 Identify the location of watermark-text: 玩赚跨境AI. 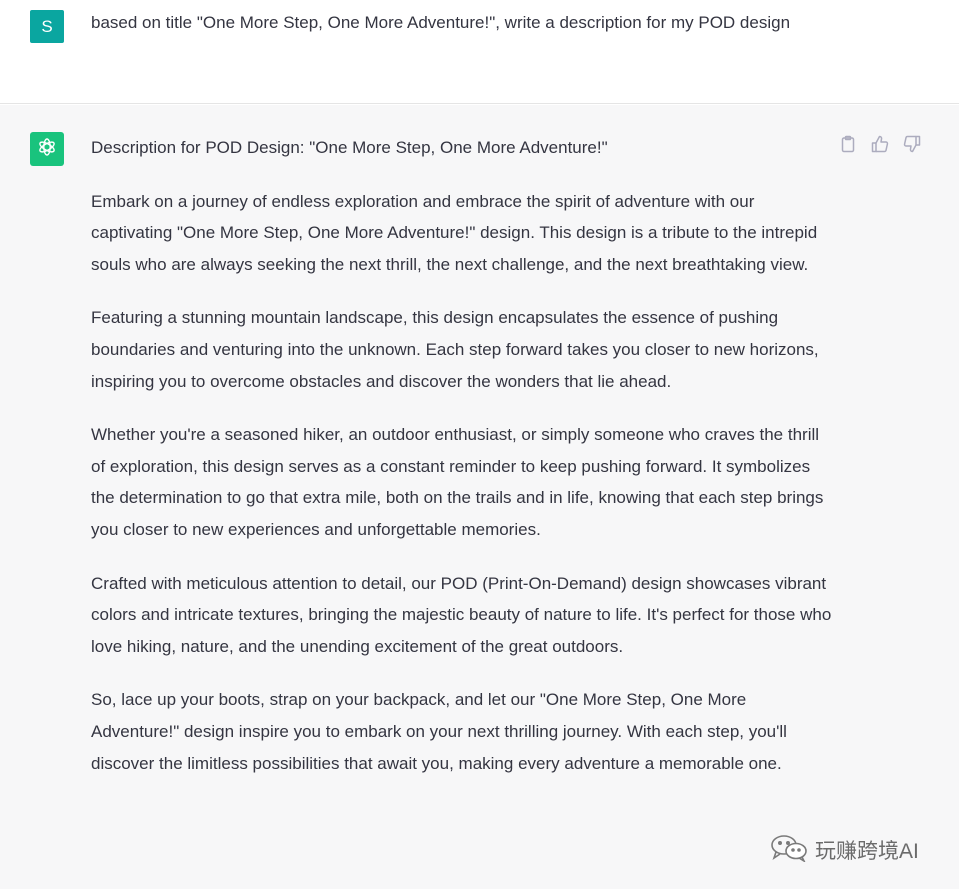
(867, 851).